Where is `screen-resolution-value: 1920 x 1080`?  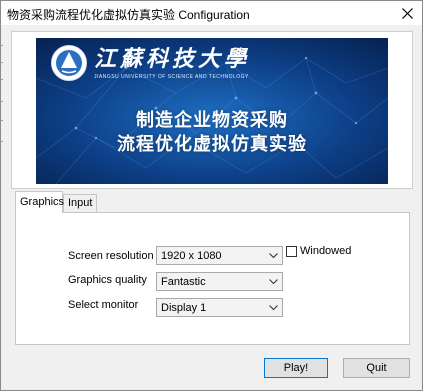
screen-resolution-value: 1920 x 1080 is located at coordinates (191, 256).